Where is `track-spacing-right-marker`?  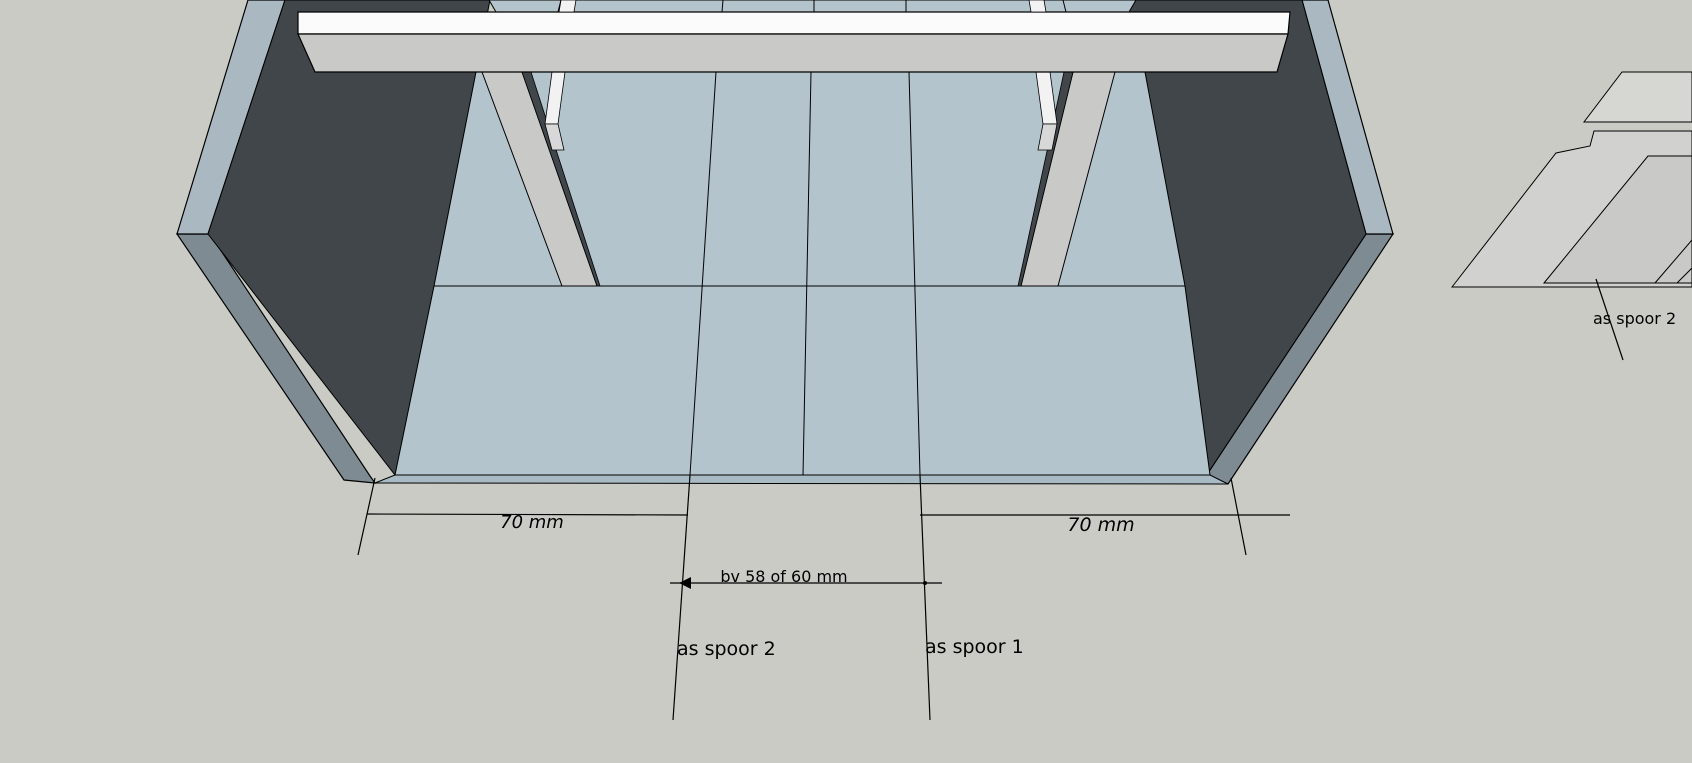
track-spacing-right-marker is located at coordinates (925, 583).